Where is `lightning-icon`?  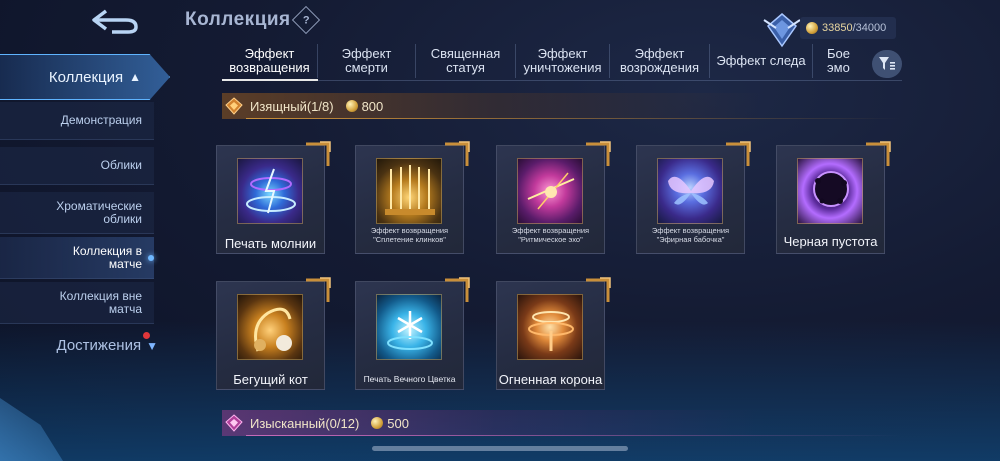 lightning-icon is located at coordinates (271, 191).